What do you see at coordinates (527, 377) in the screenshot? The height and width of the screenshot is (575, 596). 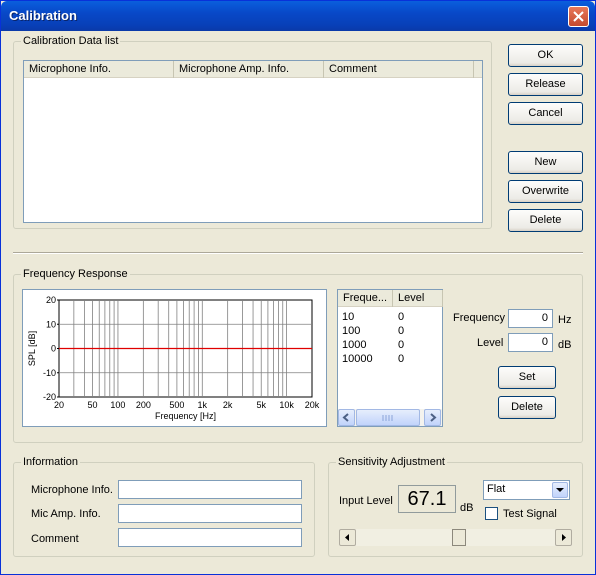 I see `set-button: Set` at bounding box center [527, 377].